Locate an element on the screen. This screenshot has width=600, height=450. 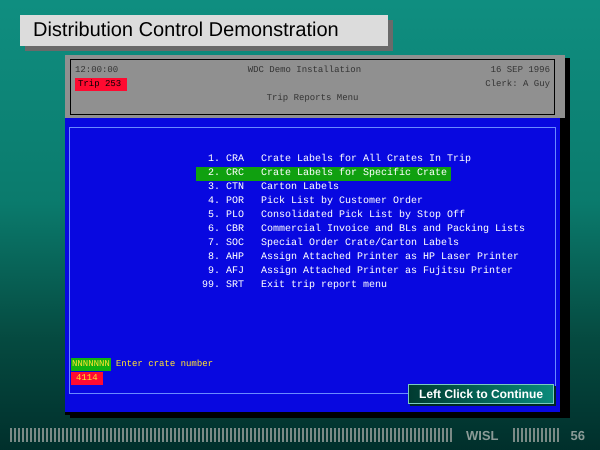
time-text: 12:00:00 is located at coordinates (96, 70).